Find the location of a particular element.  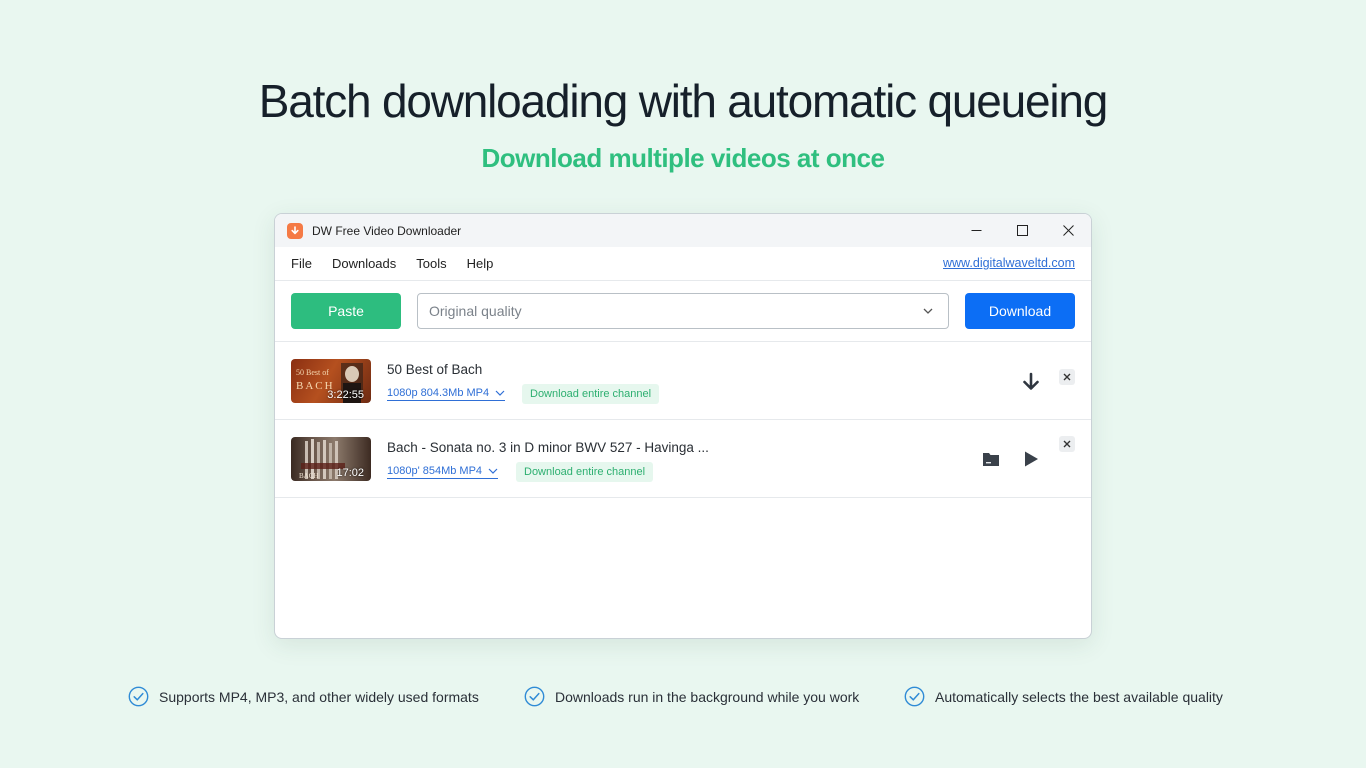

minimize-button is located at coordinates (976, 230).